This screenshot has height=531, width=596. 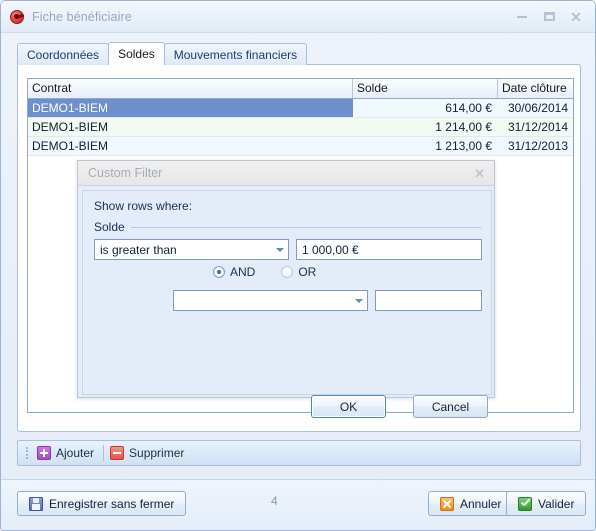 I want to click on cell-solde: 1 213,00 €, so click(x=425, y=146).